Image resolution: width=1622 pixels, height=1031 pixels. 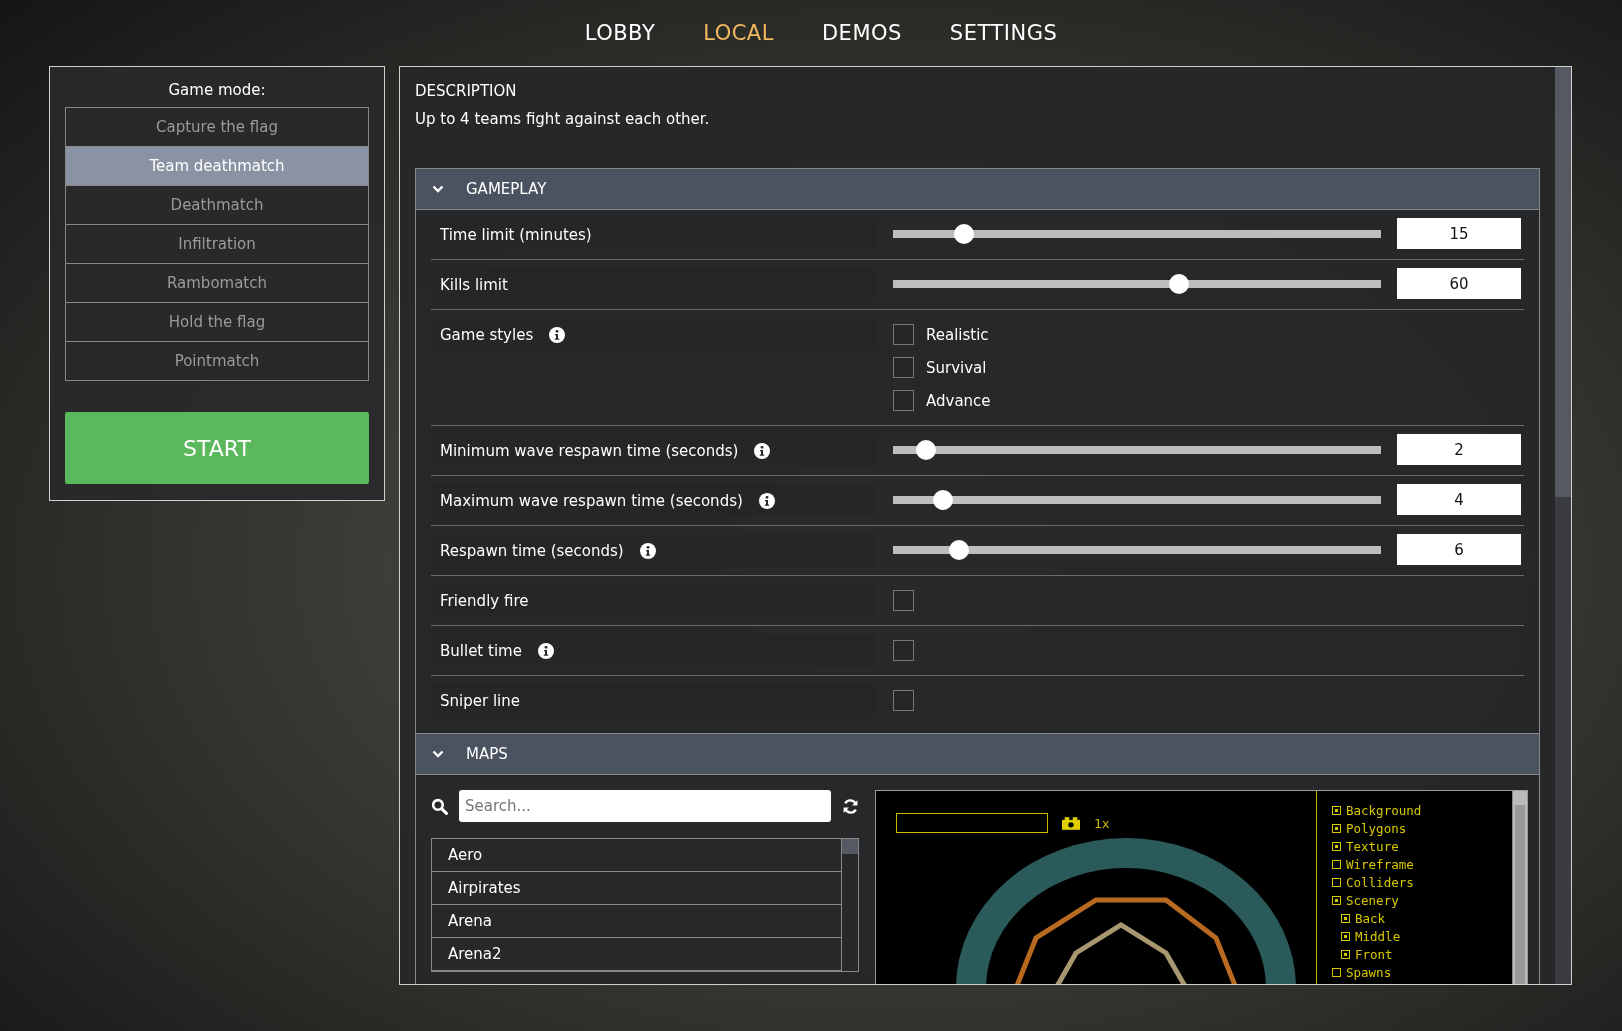 What do you see at coordinates (563, 119) in the screenshot?
I see `description-text: Up to 4 teams fight against each other.` at bounding box center [563, 119].